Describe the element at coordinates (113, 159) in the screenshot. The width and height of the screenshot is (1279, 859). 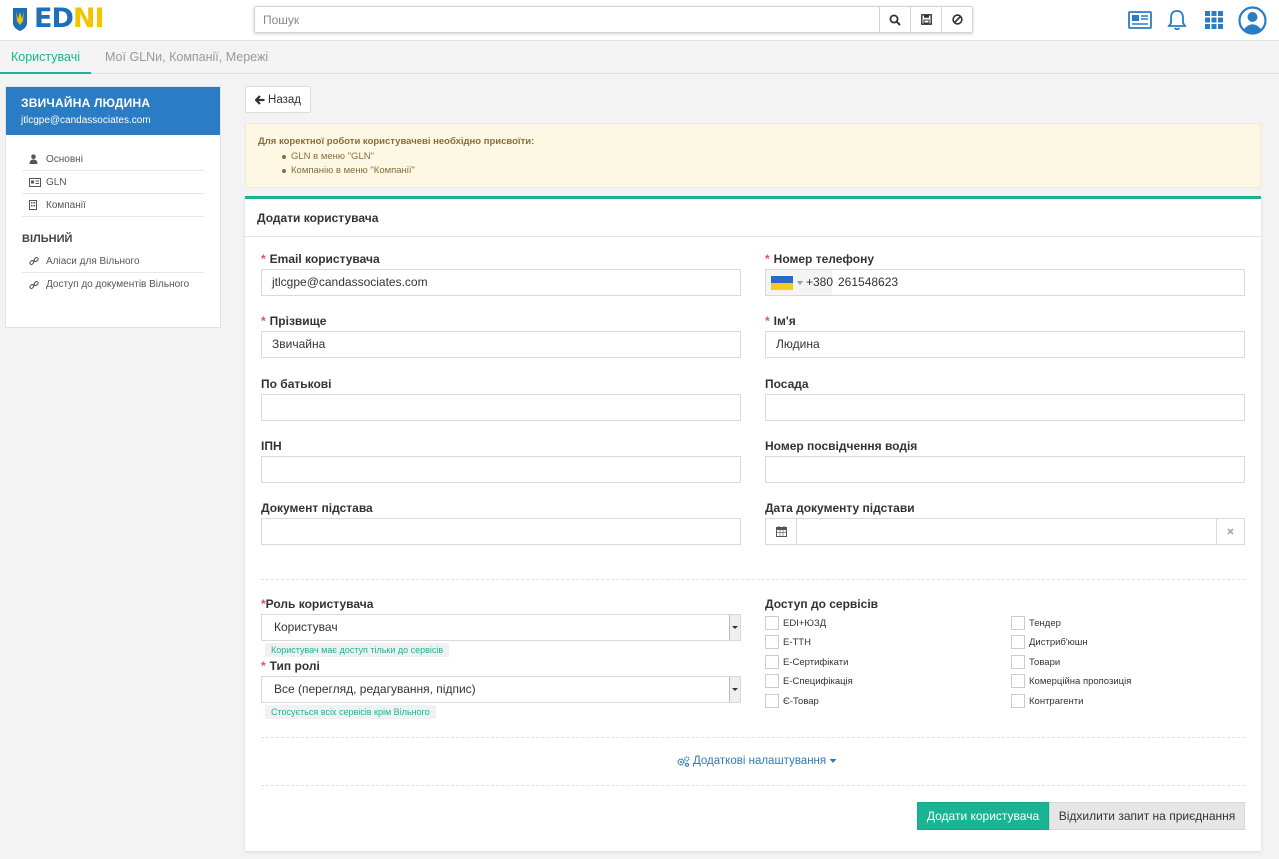
I see `sidebar-item-main: Основні` at that location.